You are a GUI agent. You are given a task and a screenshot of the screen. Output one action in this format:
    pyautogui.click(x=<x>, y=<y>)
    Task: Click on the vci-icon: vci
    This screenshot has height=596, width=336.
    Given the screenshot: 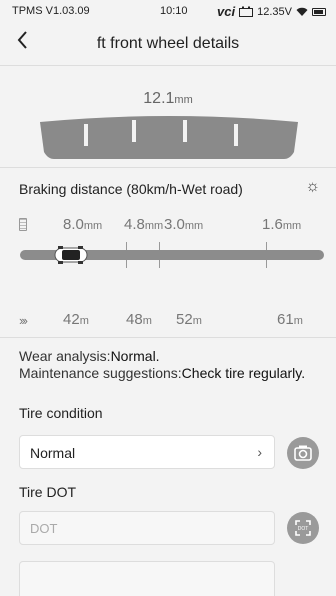 What is the action you would take?
    pyautogui.click(x=226, y=11)
    